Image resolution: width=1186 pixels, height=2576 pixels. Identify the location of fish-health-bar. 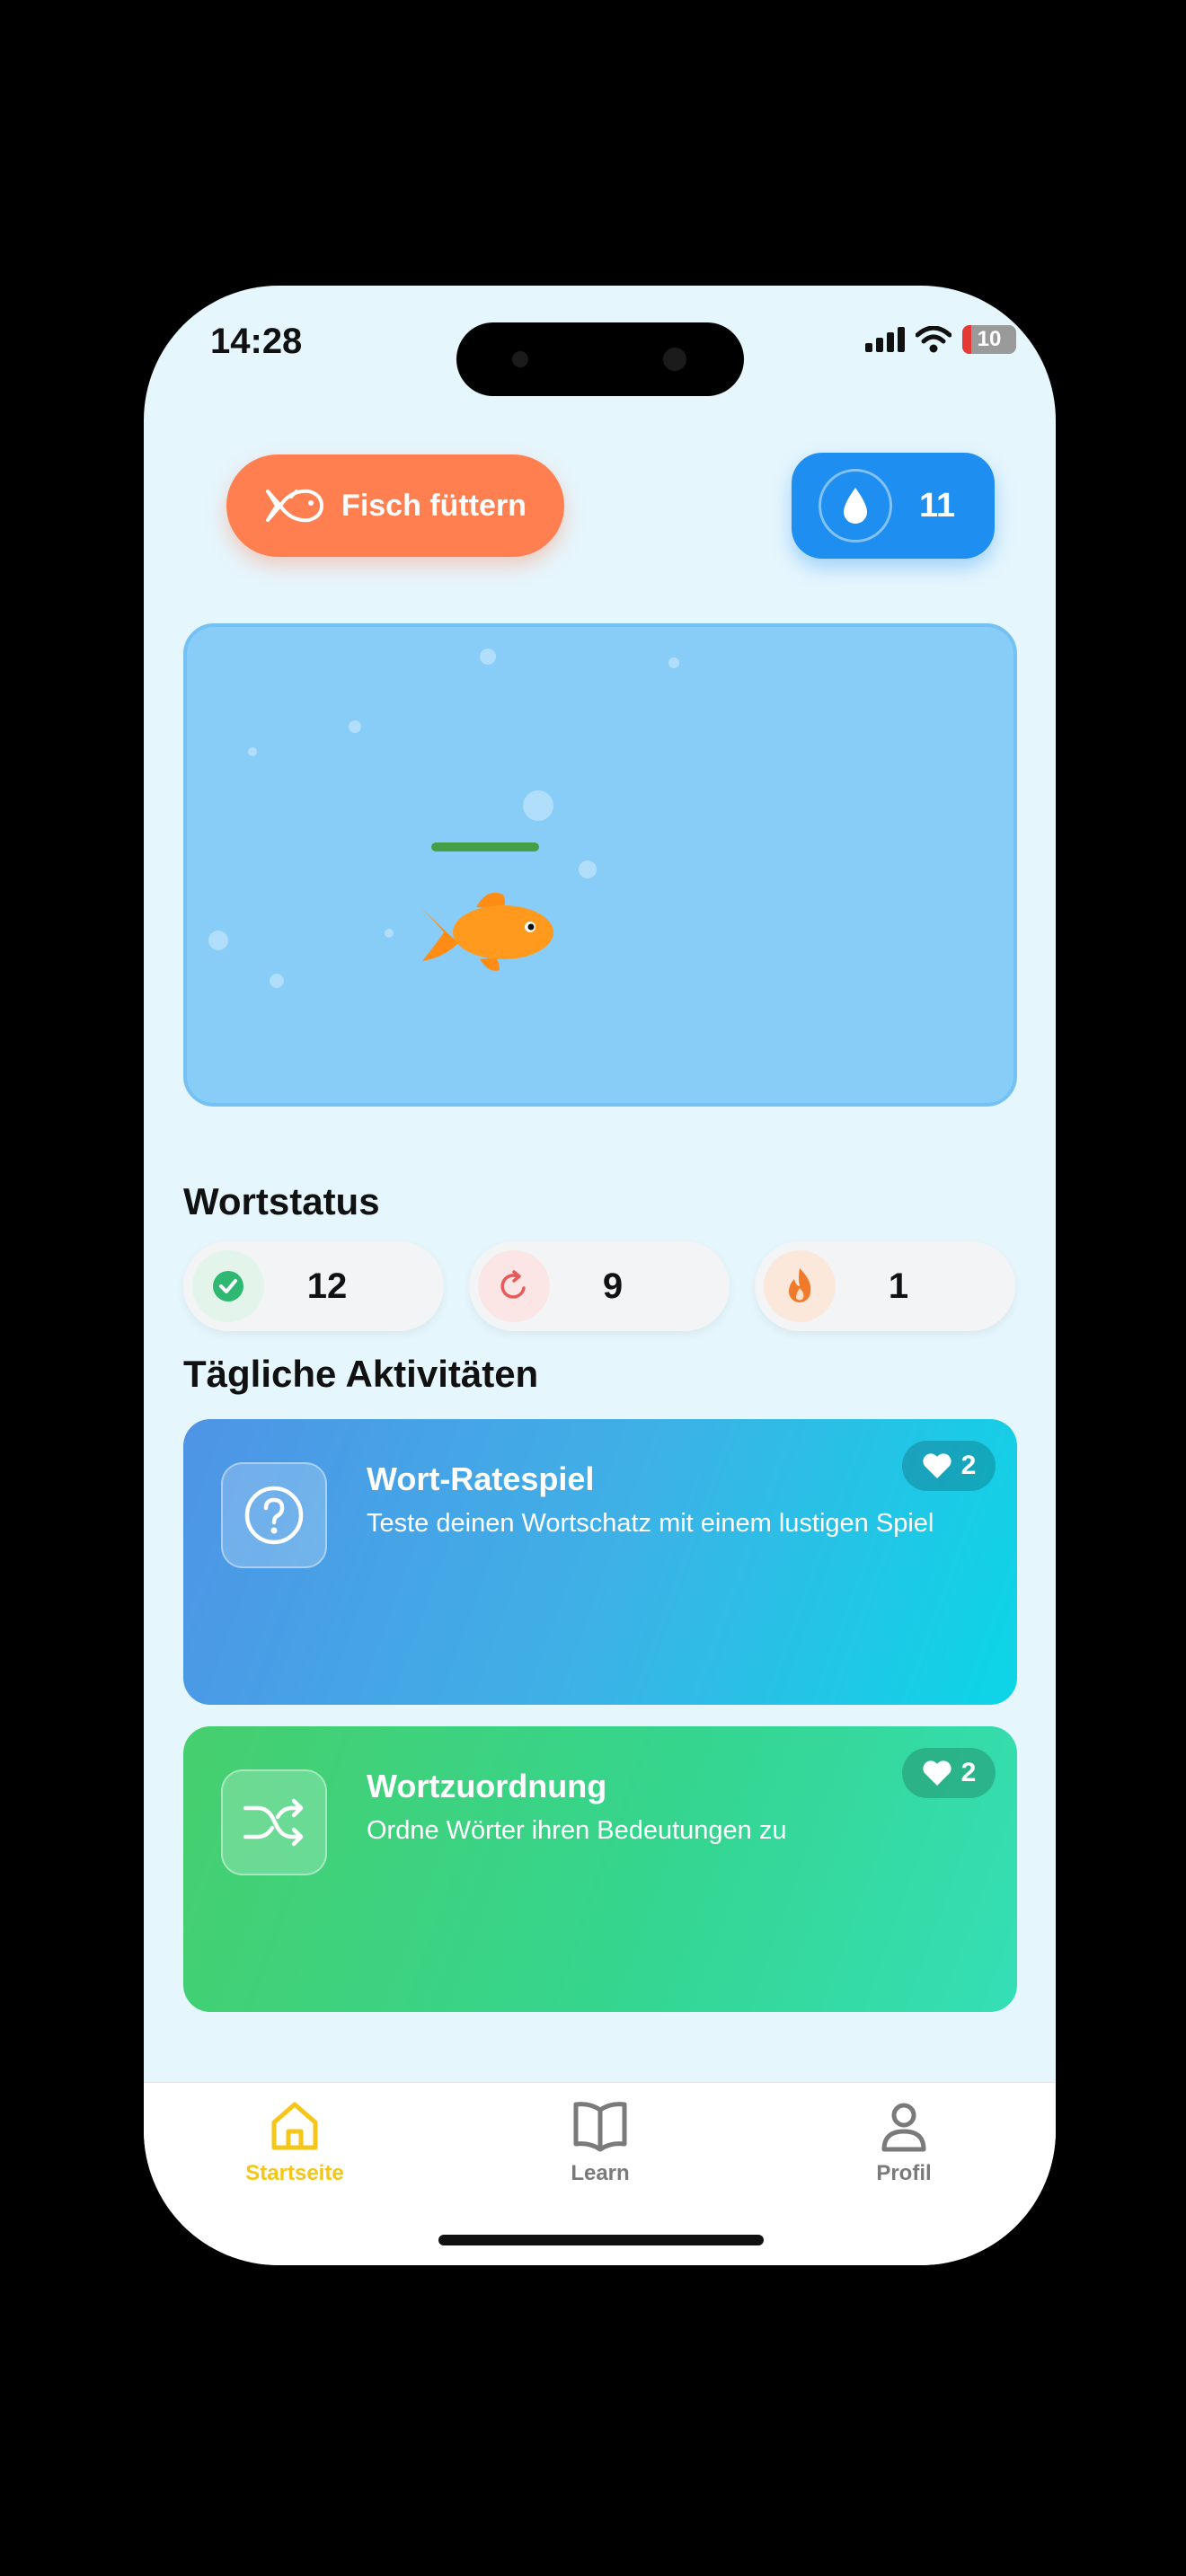
(485, 846).